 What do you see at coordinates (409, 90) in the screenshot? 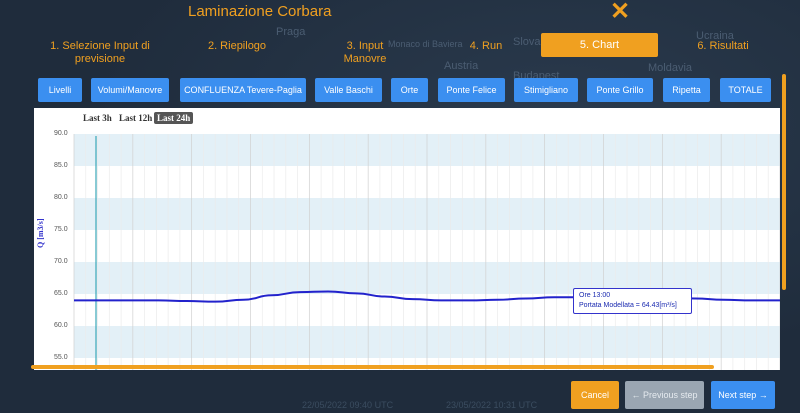
I see `tab-orte: Orte` at bounding box center [409, 90].